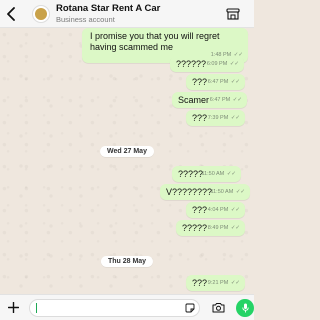 This screenshot has height=320, width=320. I want to click on message-bubble: Scamer 6:47 PM ✓✓, so click(210, 100).